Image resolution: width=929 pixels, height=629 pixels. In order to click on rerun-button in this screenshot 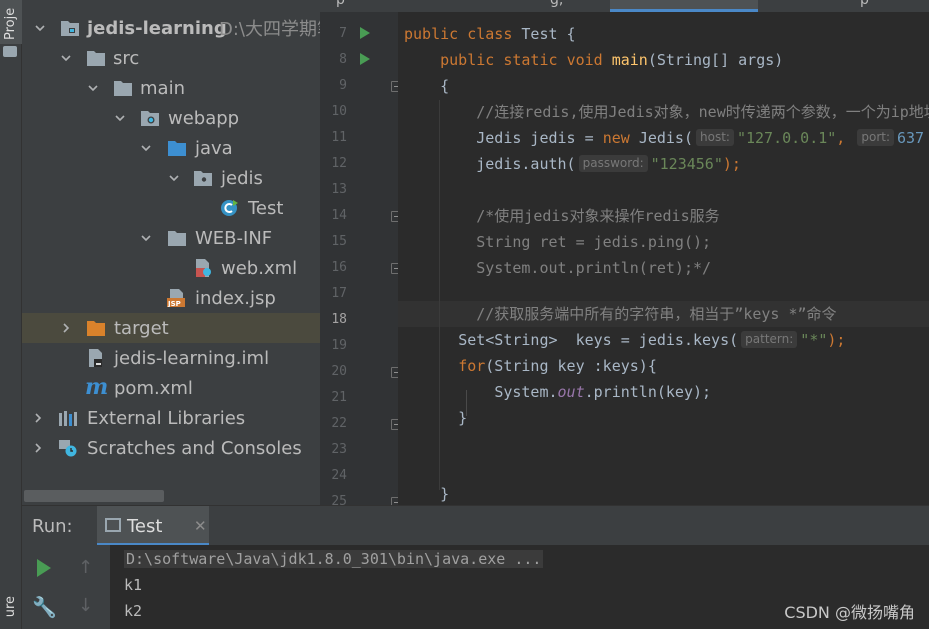, I will do `click(44, 568)`.